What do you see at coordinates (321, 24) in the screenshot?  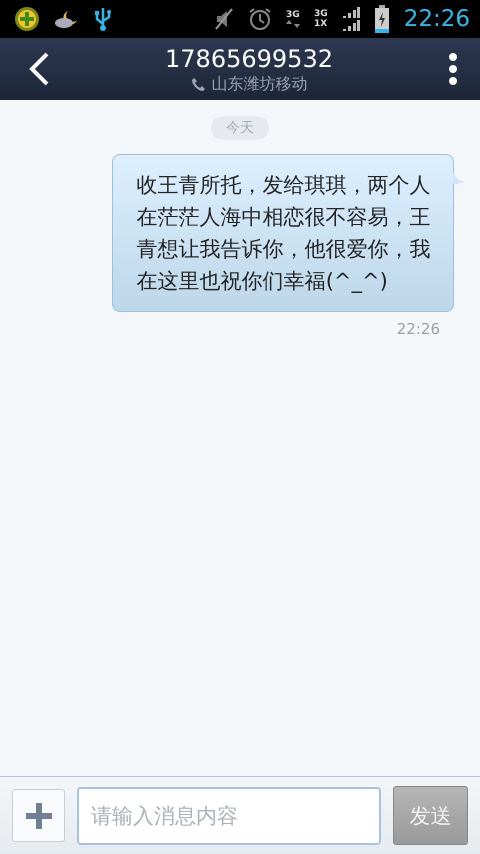 I see `network-label: 1X` at bounding box center [321, 24].